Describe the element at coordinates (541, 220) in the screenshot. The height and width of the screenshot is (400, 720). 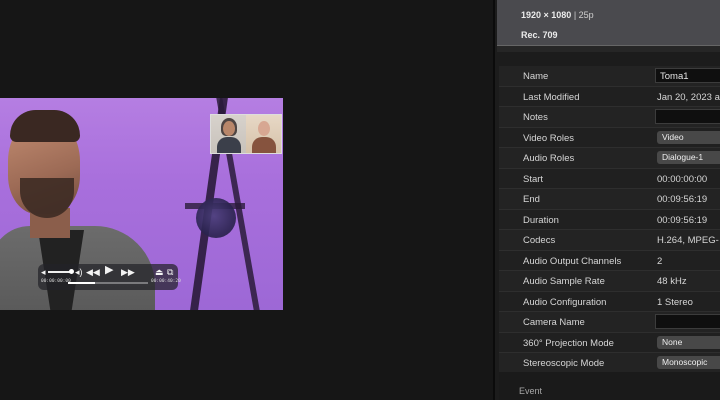
I see `property-label: Duration` at that location.